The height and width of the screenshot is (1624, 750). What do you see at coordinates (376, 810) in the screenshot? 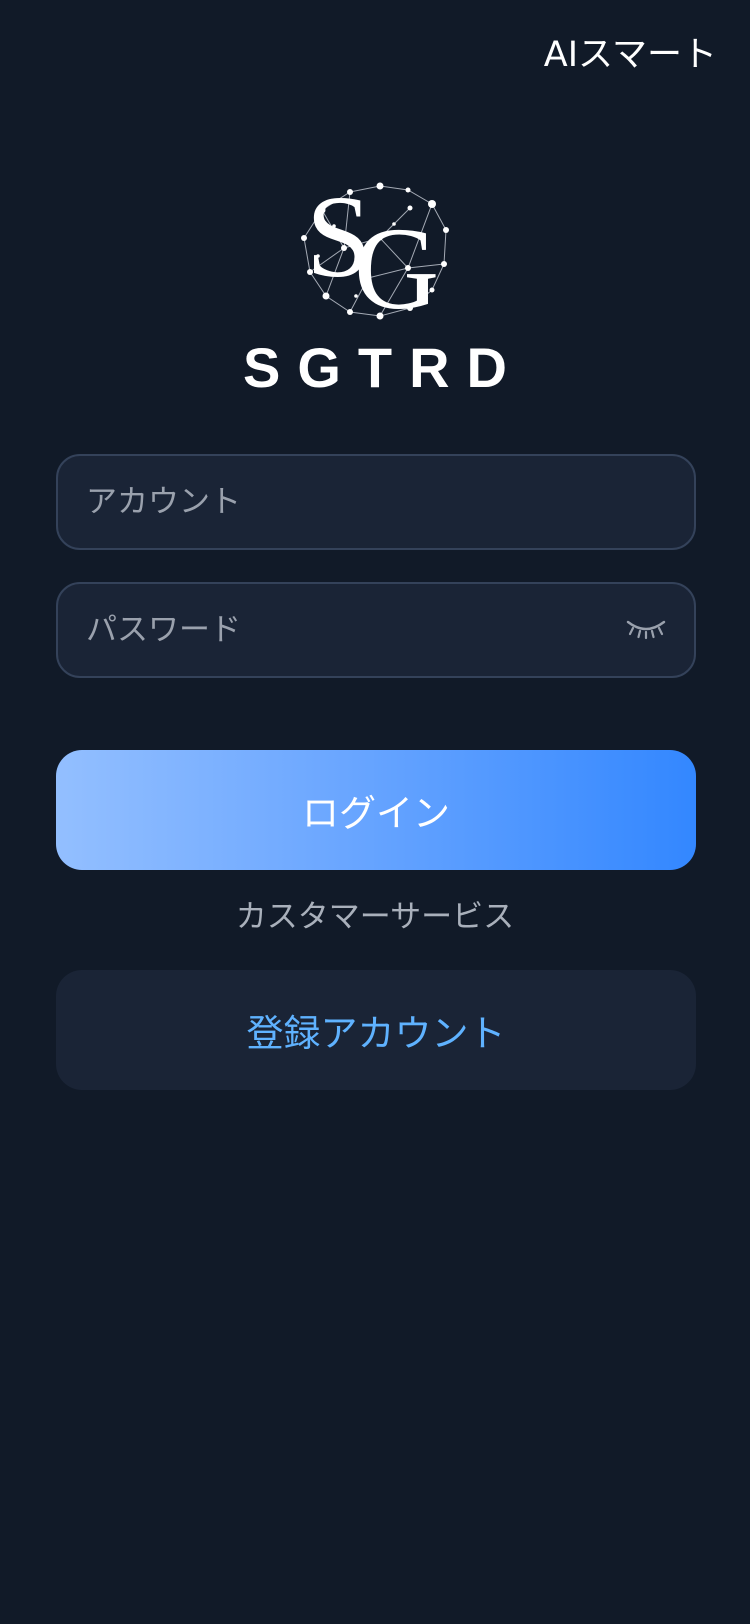
I see `login-button: ログイン` at bounding box center [376, 810].